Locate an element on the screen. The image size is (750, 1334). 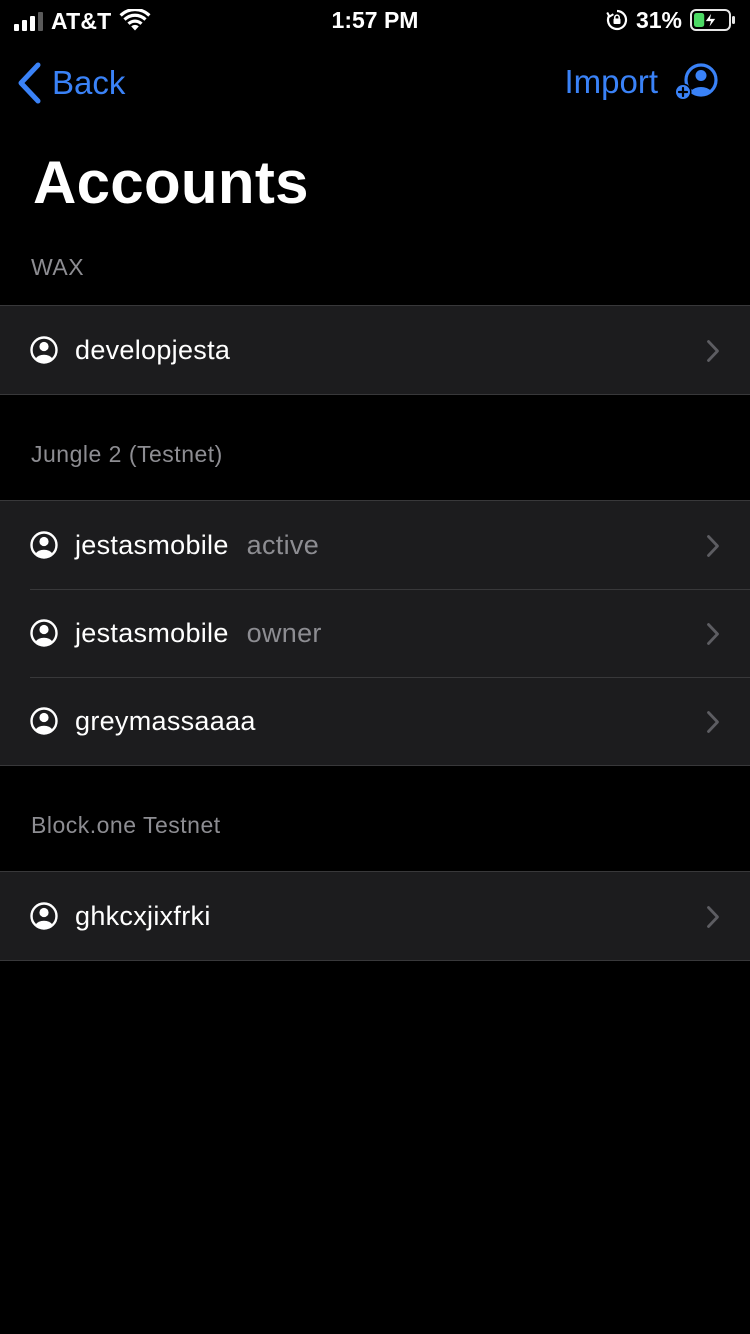
import-button: Import is located at coordinates (643, 82).